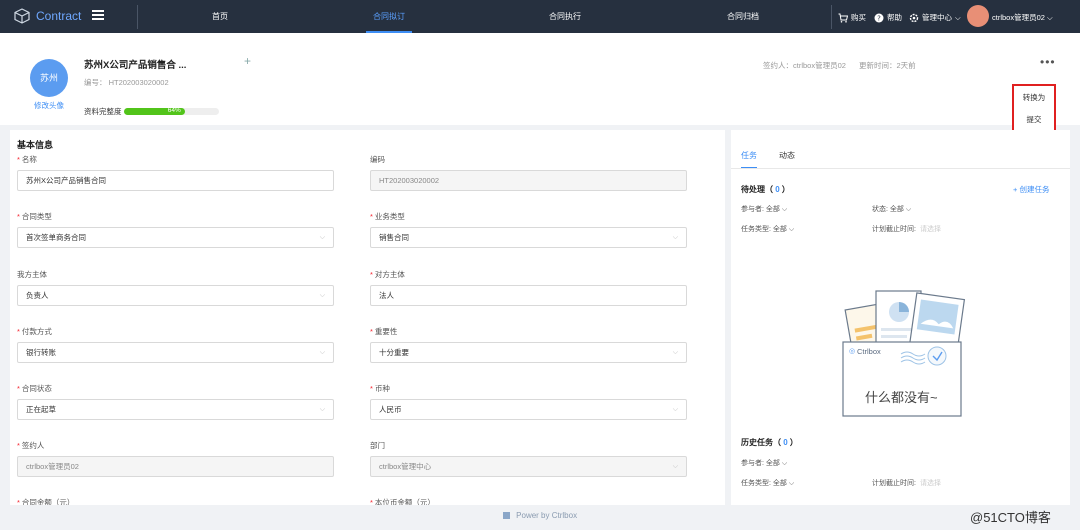 This screenshot has height=530, width=1080. I want to click on nav-contract-execution: 合同执行, so click(565, 16).